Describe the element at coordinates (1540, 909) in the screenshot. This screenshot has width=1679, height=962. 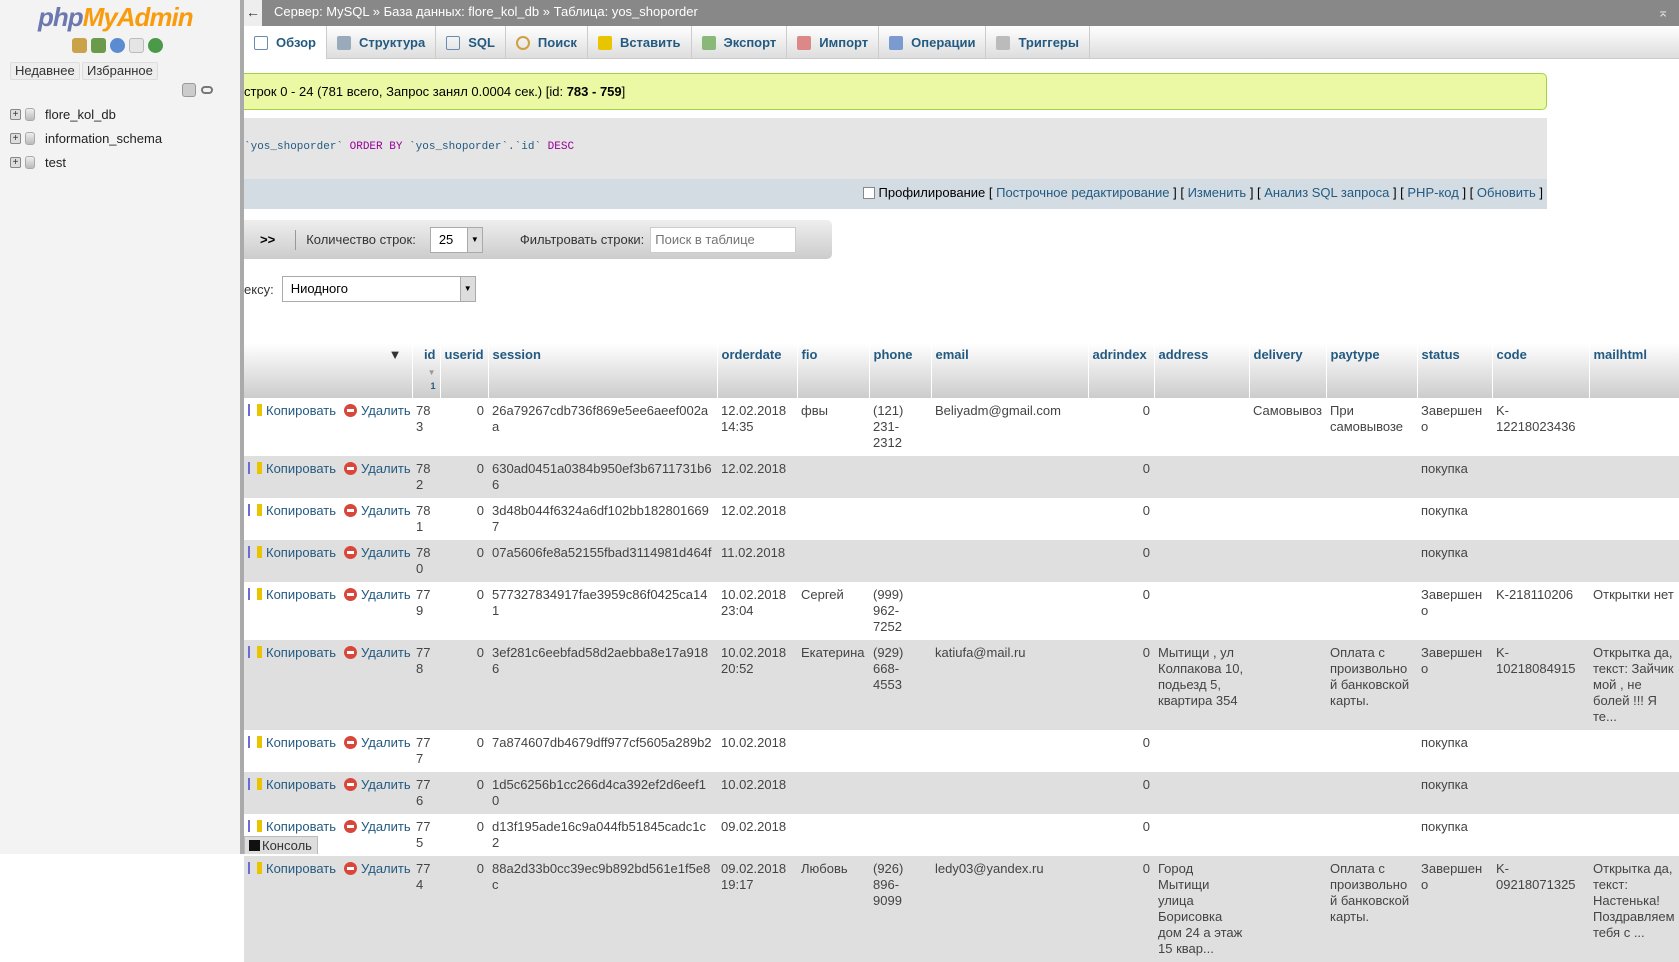
I see `cell-code: K-09218071325` at that location.